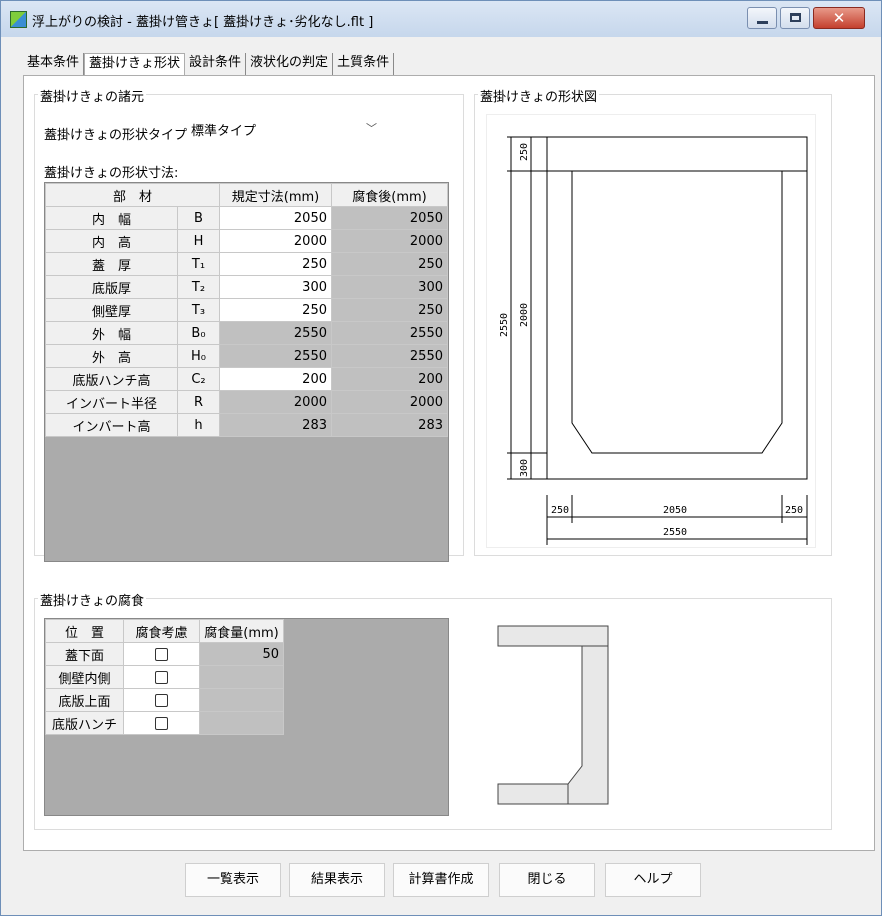 The image size is (882, 916). I want to click on maximize-button, so click(795, 18).